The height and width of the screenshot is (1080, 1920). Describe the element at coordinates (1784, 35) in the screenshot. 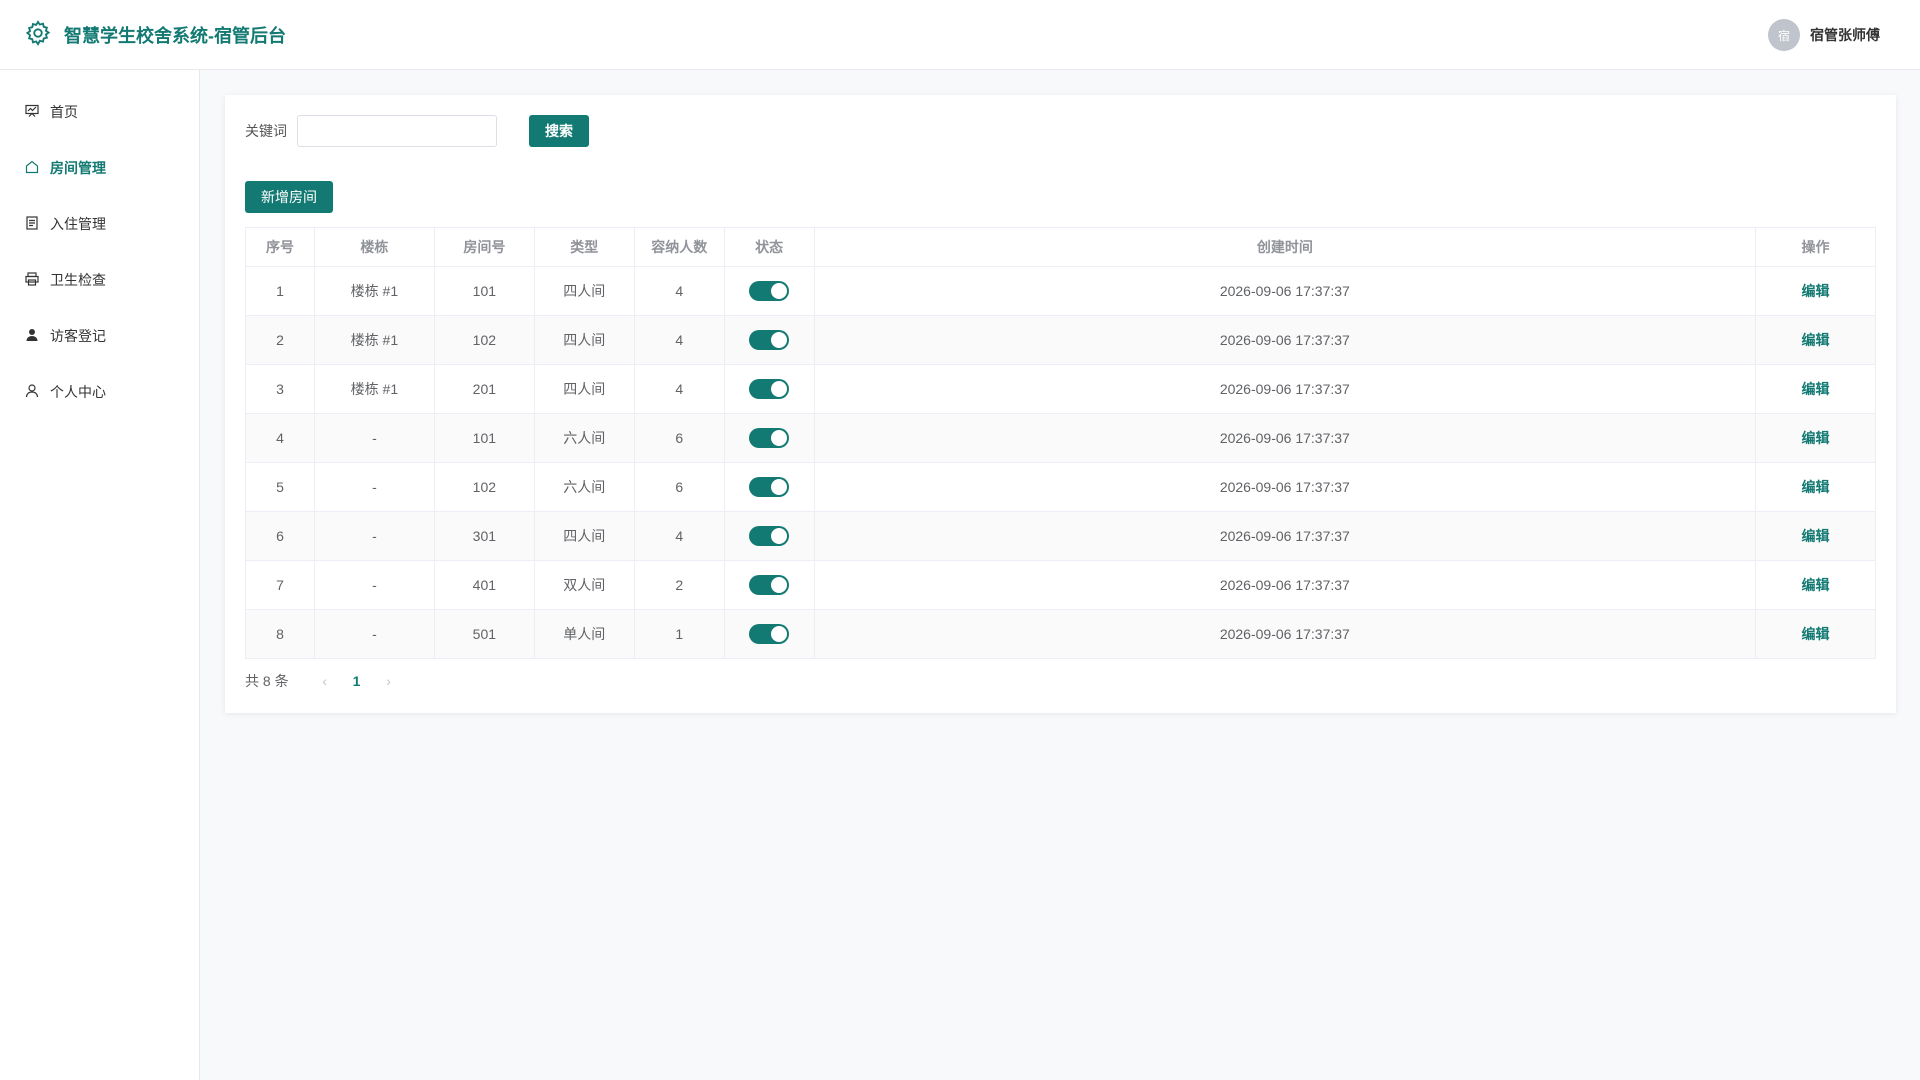

I see `avatar: 宿` at that location.